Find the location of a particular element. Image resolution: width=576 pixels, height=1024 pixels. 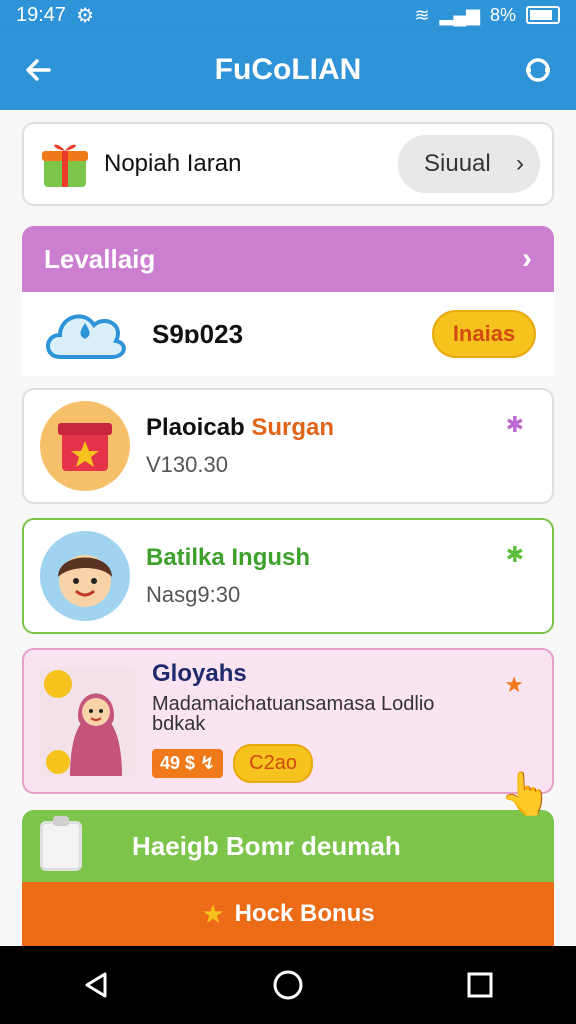

primary-action-button: Haeigb Bomr deumah is located at coordinates (288, 846).